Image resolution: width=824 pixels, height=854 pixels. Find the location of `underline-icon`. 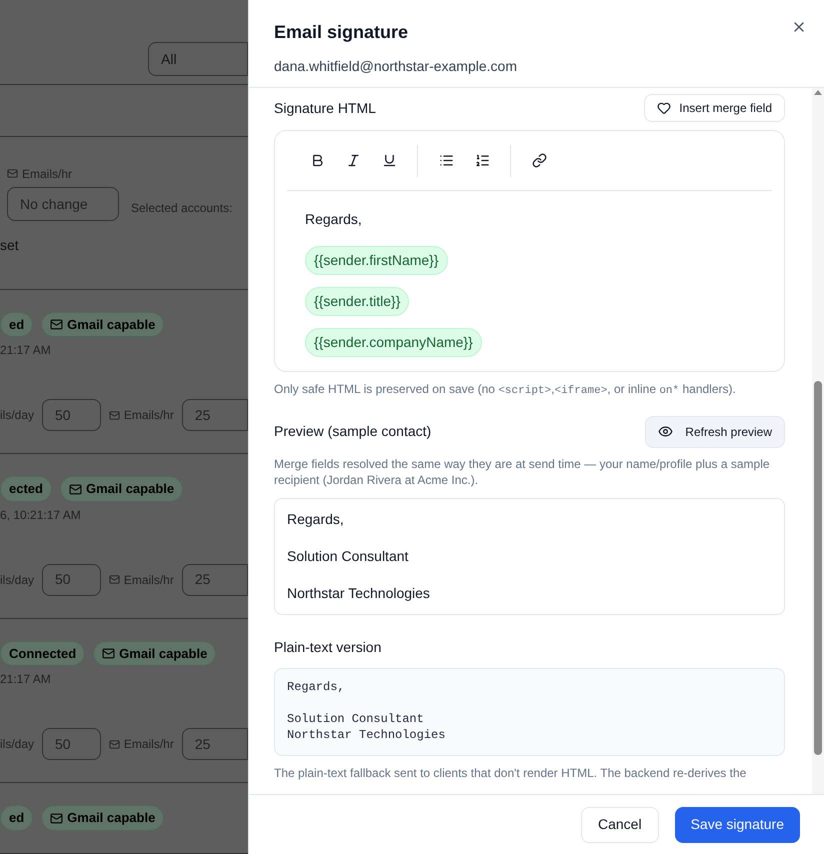

underline-icon is located at coordinates (389, 160).